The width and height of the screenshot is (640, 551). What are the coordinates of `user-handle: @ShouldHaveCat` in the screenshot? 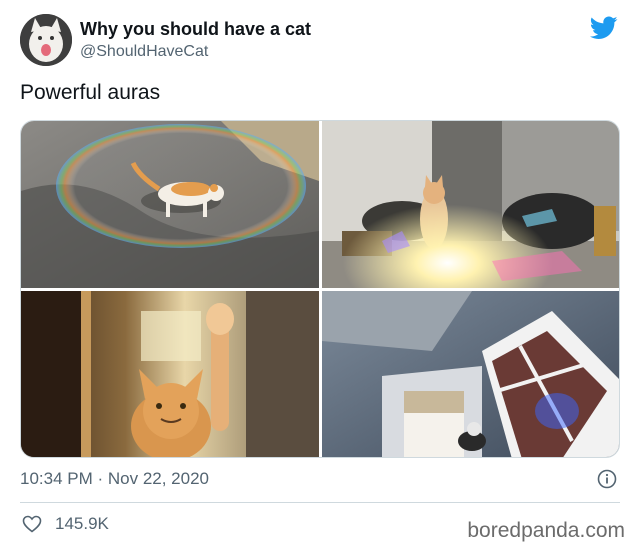 It's located at (195, 52).